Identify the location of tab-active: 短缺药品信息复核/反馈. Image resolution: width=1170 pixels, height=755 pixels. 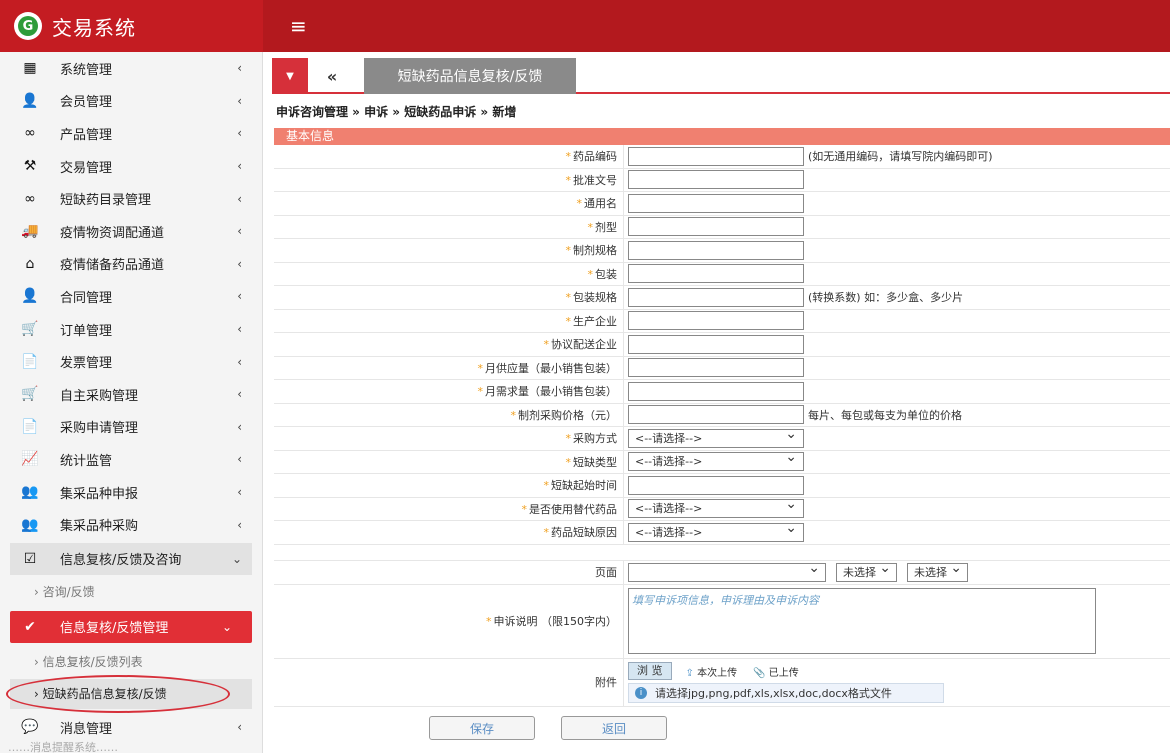
(470, 76).